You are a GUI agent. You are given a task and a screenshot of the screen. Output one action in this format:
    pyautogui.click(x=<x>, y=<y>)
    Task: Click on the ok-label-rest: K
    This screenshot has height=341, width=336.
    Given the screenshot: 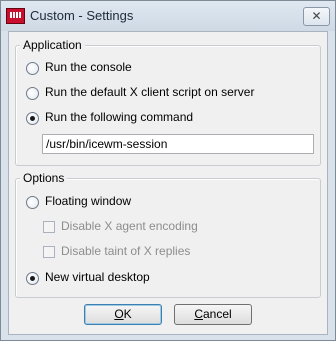 What is the action you would take?
    pyautogui.click(x=127, y=314)
    